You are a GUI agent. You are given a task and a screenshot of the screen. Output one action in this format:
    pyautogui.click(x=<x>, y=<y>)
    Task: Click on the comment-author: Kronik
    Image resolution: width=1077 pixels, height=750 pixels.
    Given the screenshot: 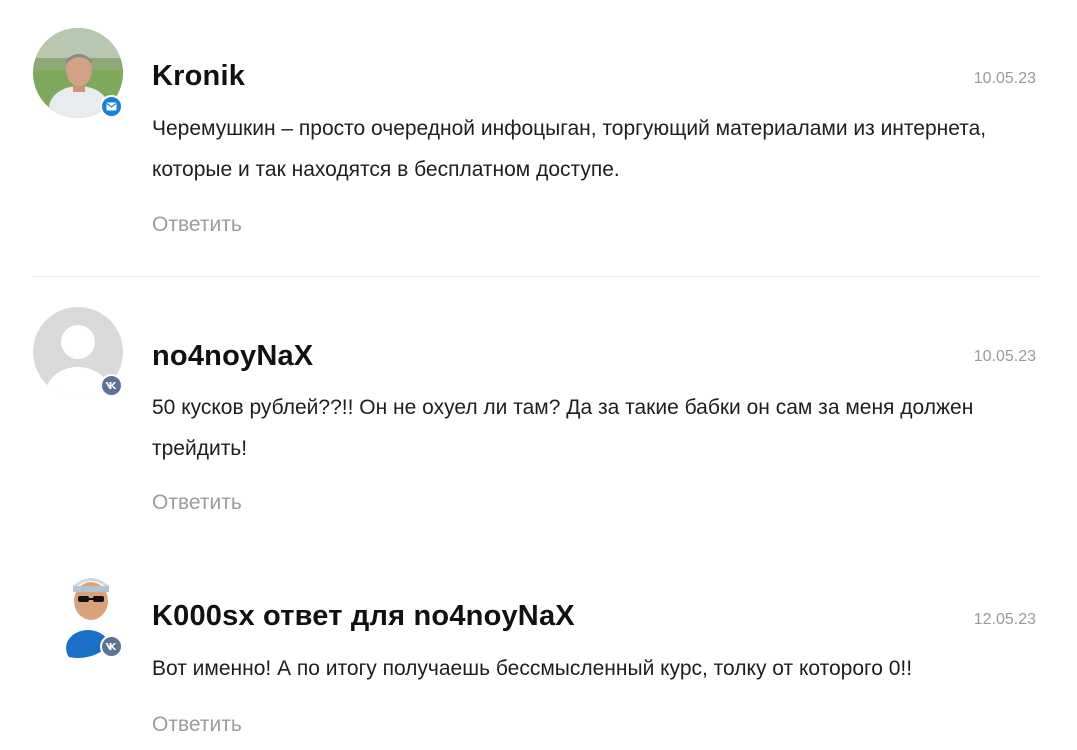 What is the action you would take?
    pyautogui.click(x=199, y=76)
    